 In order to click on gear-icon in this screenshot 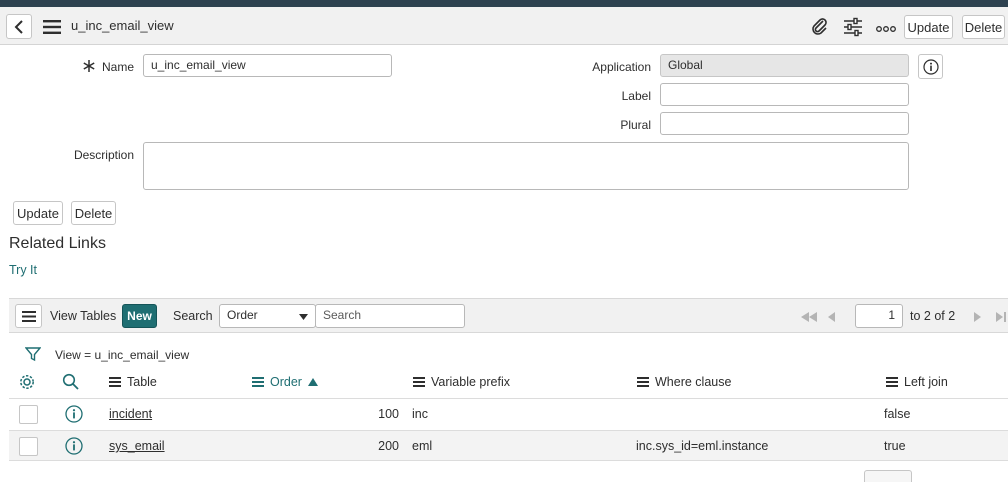, I will do `click(27, 382)`.